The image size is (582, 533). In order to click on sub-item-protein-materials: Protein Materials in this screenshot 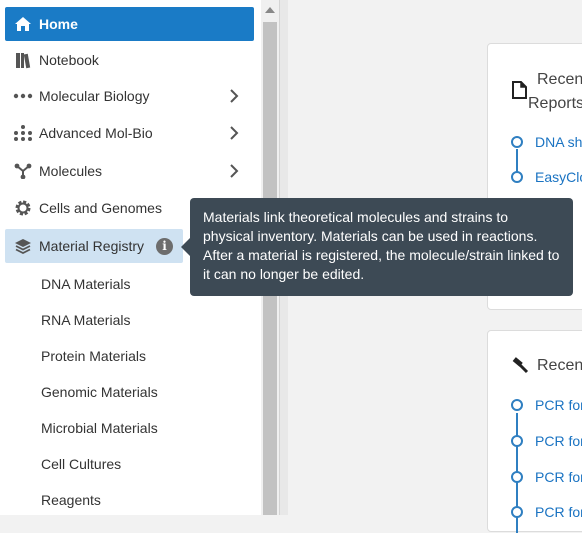, I will do `click(93, 356)`.